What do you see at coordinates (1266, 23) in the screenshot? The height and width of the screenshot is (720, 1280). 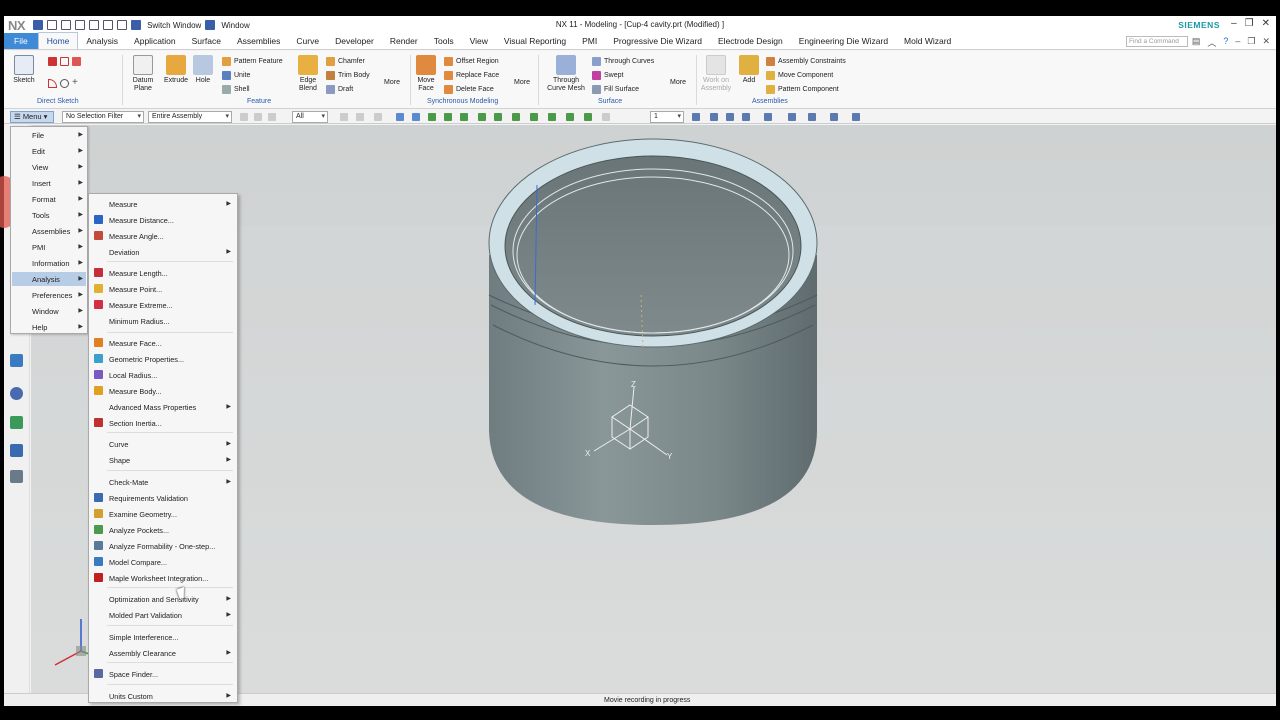 I see `close-icon: ✕` at bounding box center [1266, 23].